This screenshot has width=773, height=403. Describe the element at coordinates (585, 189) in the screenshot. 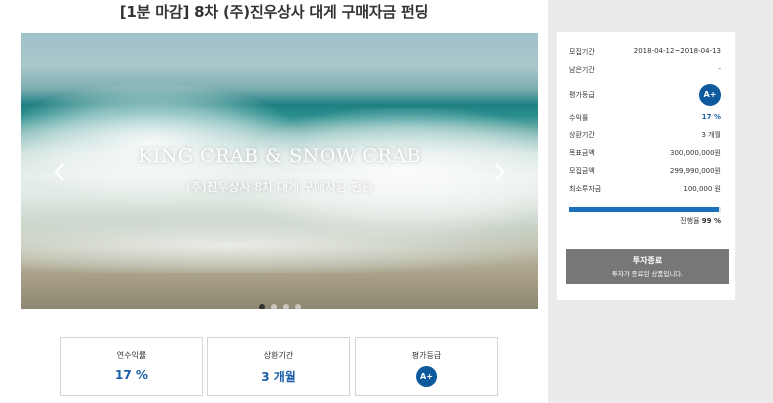

I see `summary-row-label: 최소투자금` at that location.